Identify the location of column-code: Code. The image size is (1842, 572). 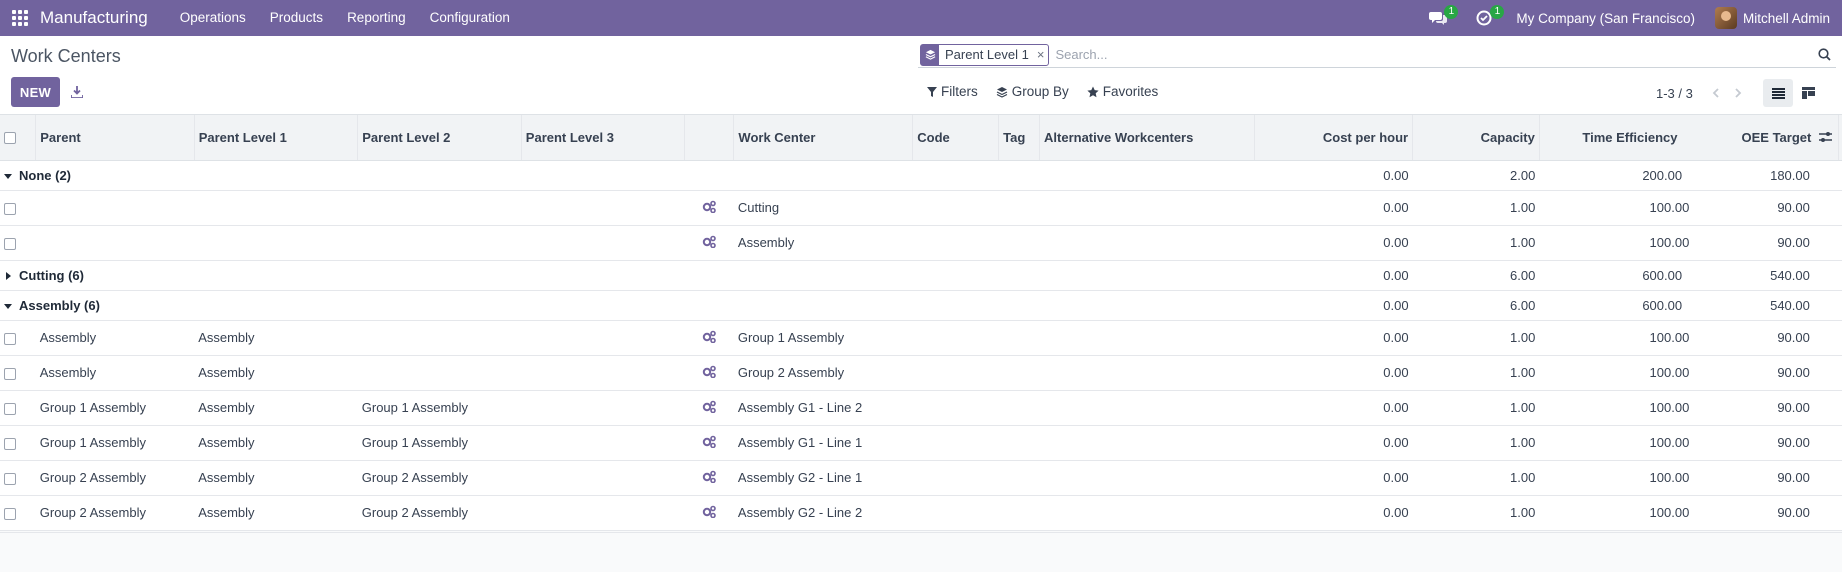
(956, 138).